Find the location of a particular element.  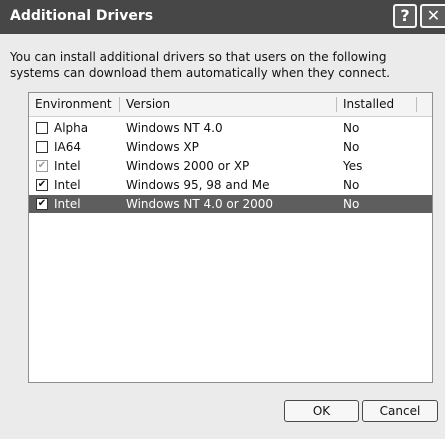

table-row: ✔ Intel Windows 2000 or XP Yes is located at coordinates (230, 166).